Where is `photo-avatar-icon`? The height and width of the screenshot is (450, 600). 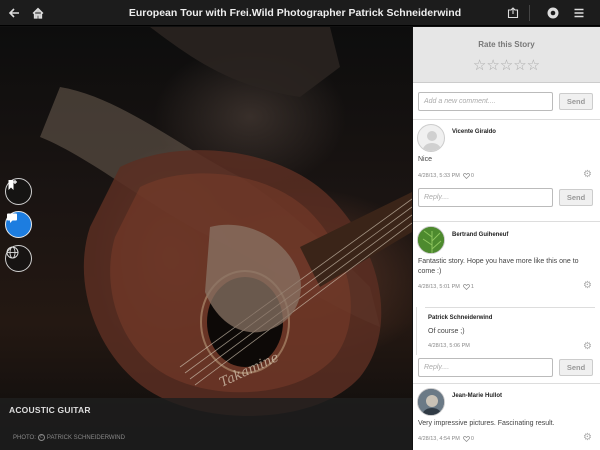 photo-avatar-icon is located at coordinates (431, 402).